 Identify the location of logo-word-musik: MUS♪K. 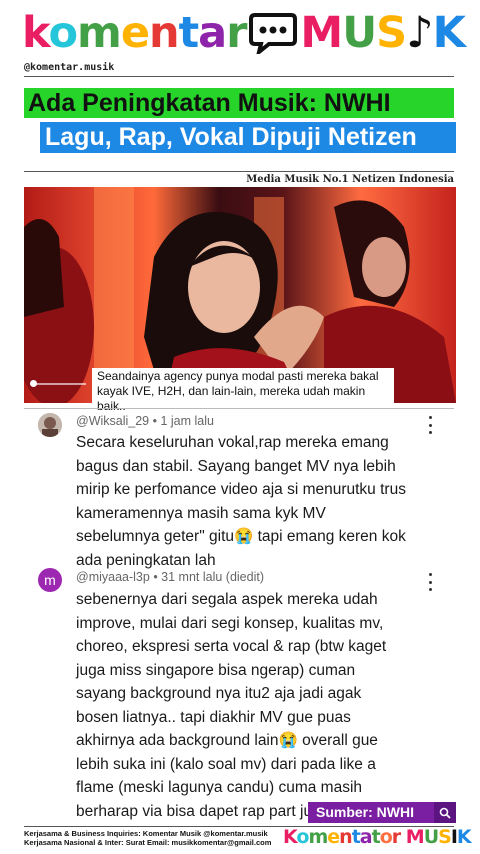
(382, 32).